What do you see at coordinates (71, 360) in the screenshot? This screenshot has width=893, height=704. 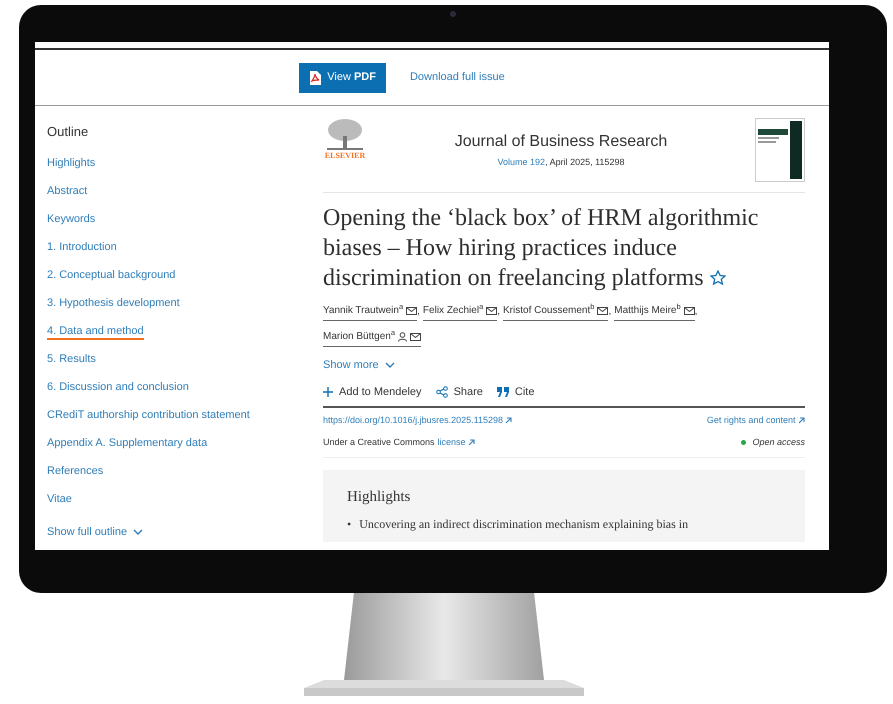 I see `outline-link: 5. Results` at bounding box center [71, 360].